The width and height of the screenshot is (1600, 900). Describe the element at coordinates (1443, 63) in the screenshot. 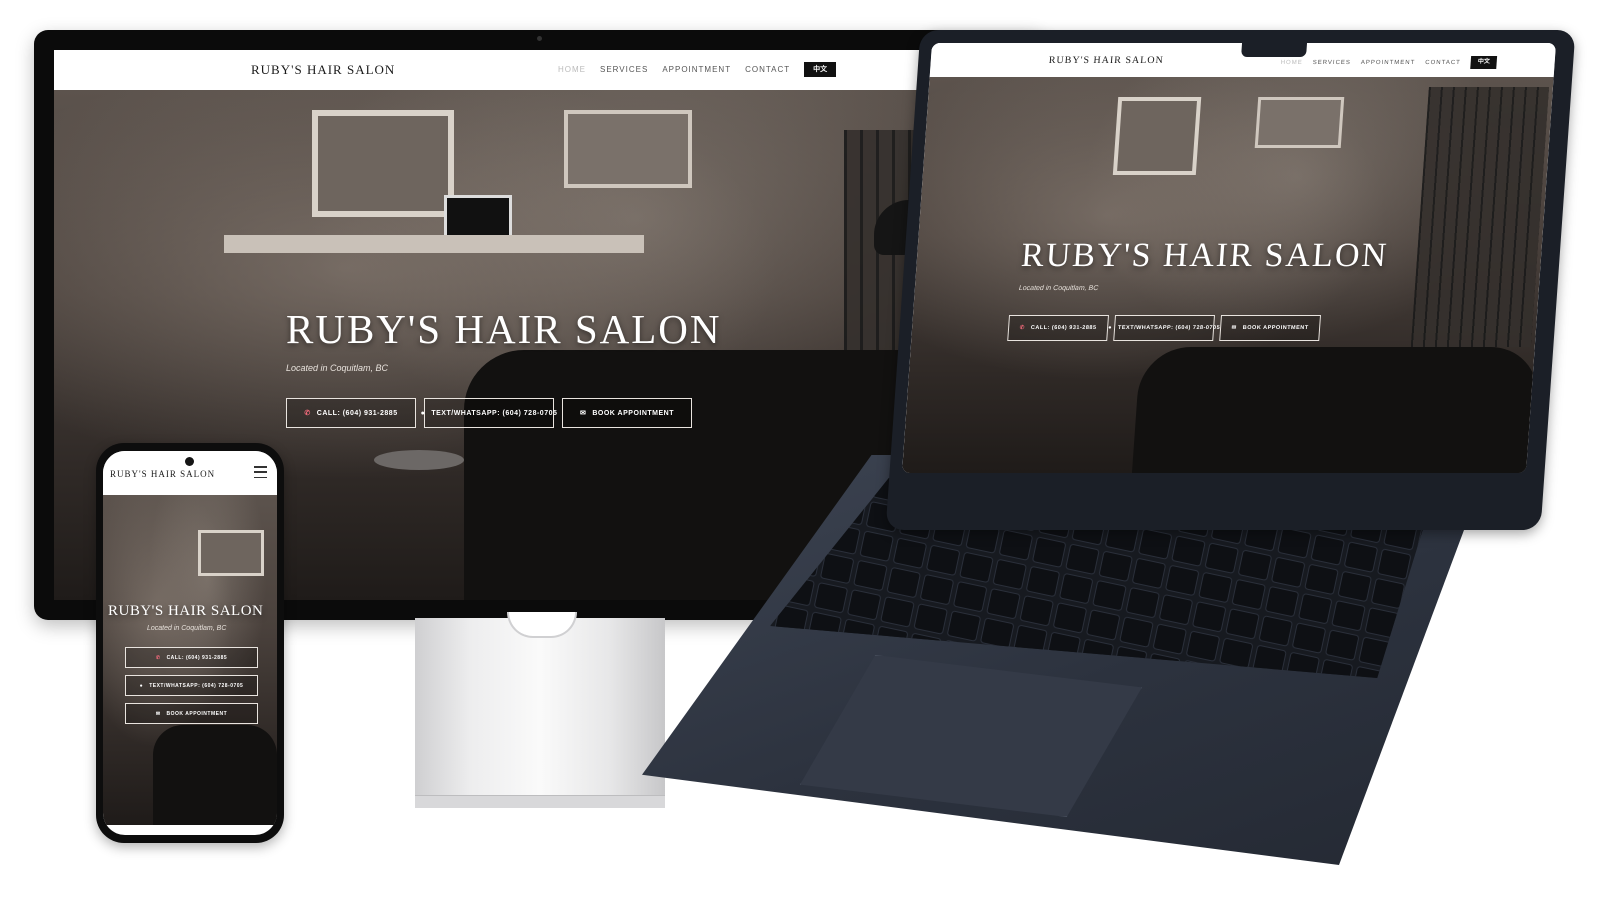

I see `laptop-nav-contact: CONTACT` at that location.